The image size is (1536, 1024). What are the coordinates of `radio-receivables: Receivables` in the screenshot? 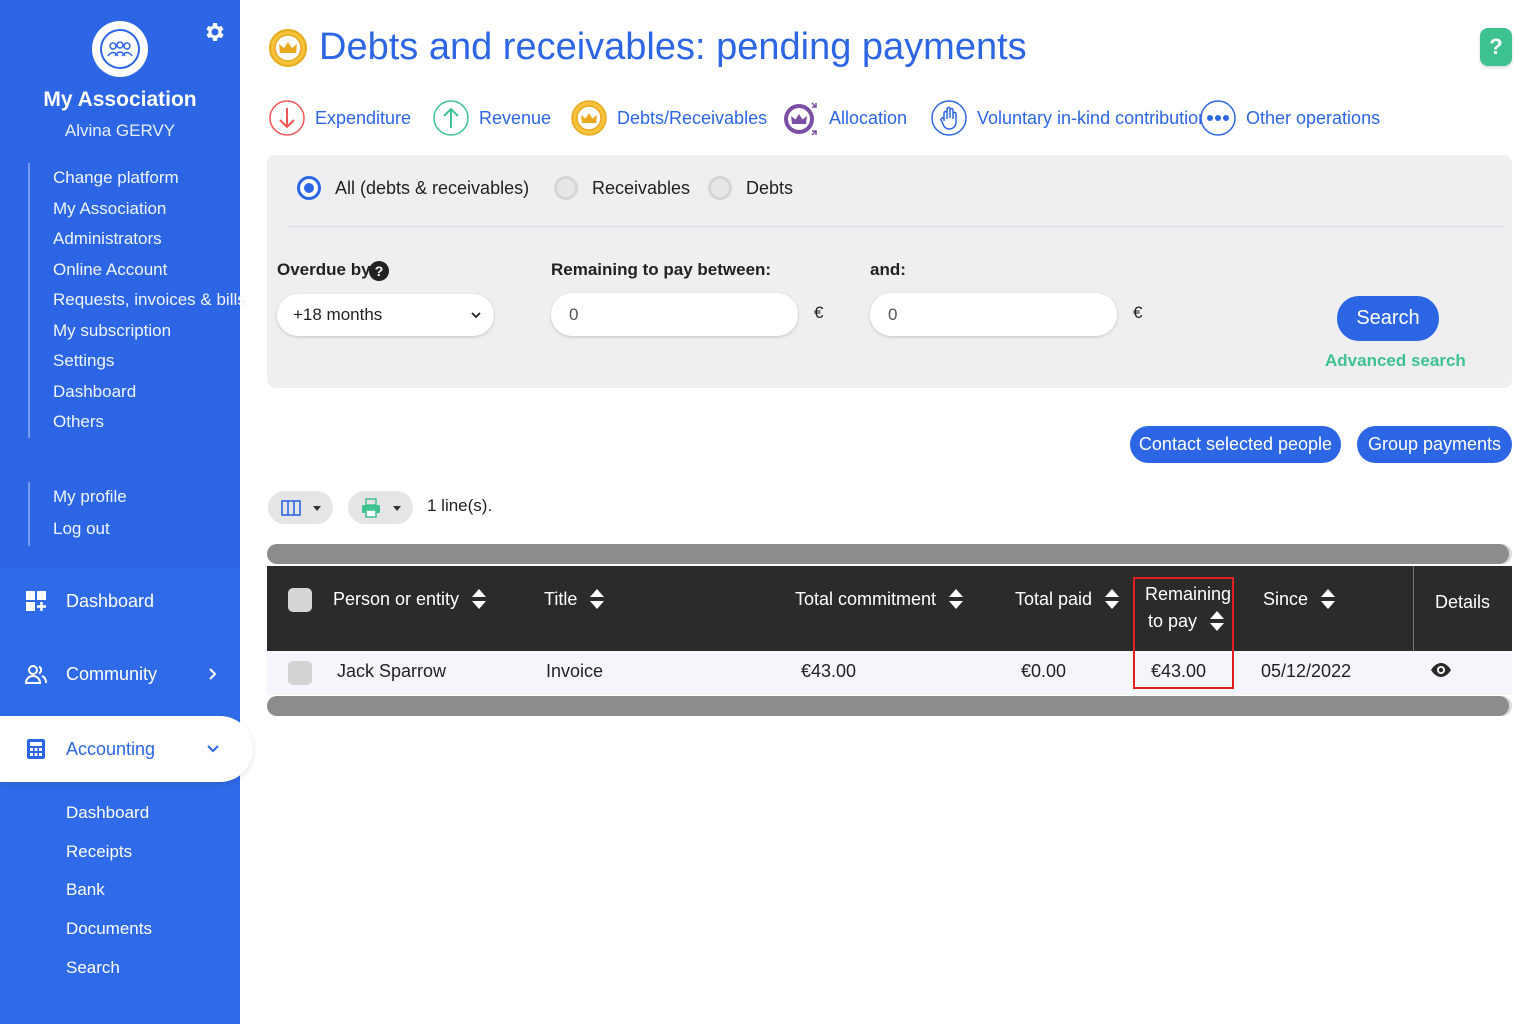 It's located at (622, 188).